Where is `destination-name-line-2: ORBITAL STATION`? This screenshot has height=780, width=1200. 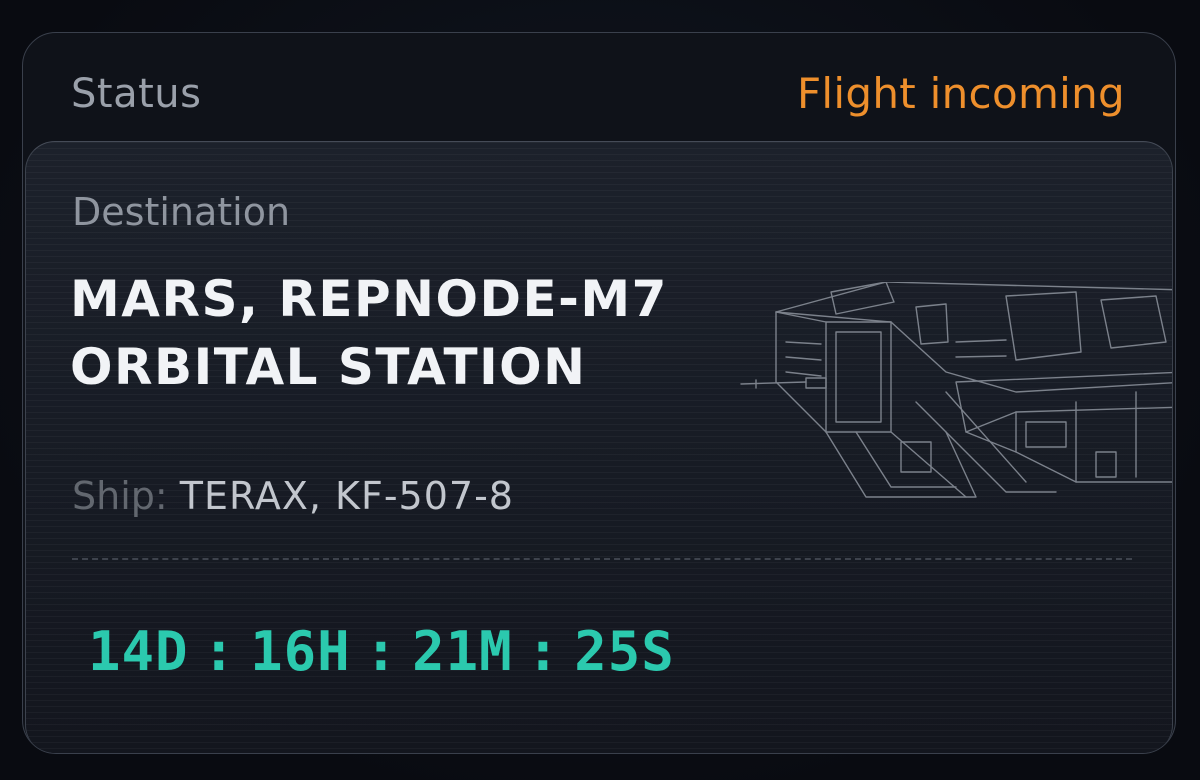 destination-name-line-2: ORBITAL STATION is located at coordinates (328, 367).